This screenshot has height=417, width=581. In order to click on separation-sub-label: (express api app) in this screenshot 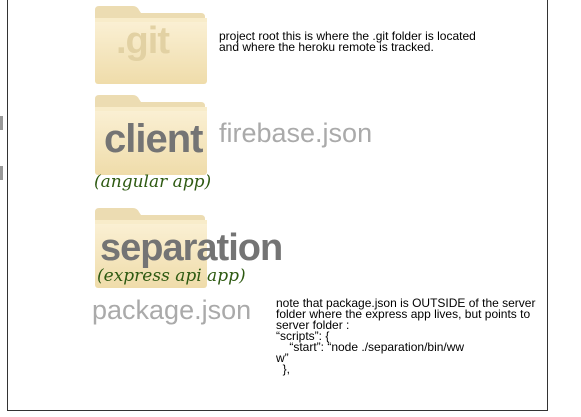, I will do `click(171, 276)`.